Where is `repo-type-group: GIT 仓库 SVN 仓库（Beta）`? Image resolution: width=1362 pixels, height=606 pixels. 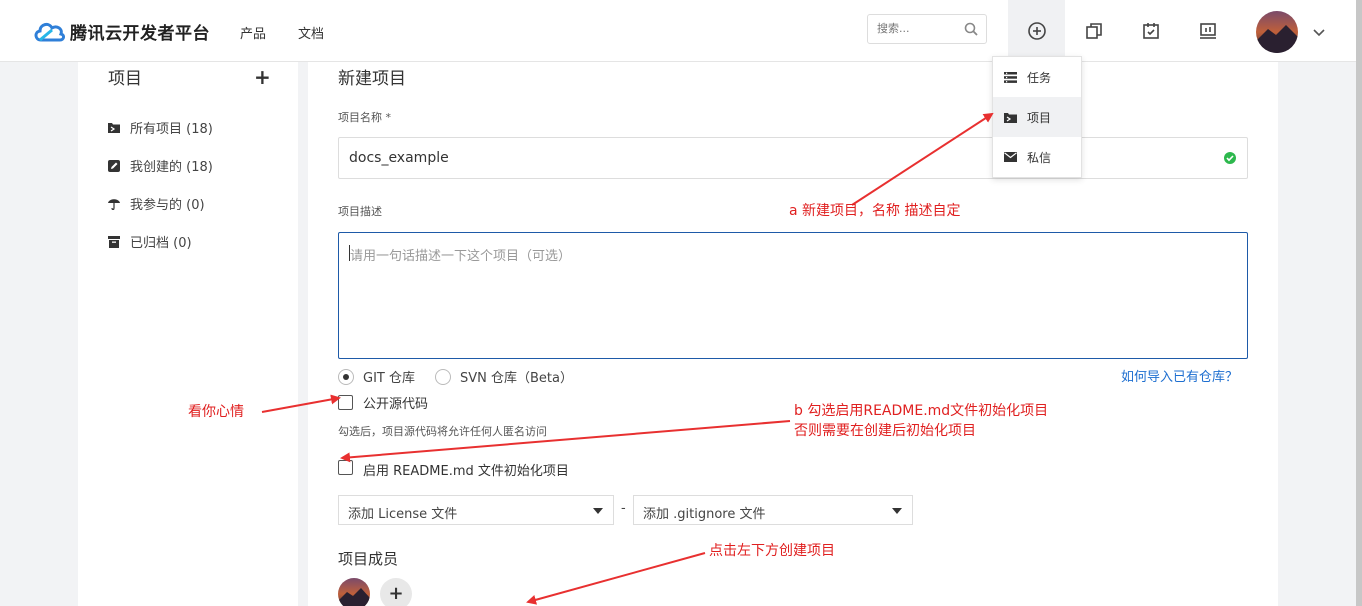
repo-type-group: GIT 仓库 SVN 仓库（Beta） is located at coordinates (455, 376).